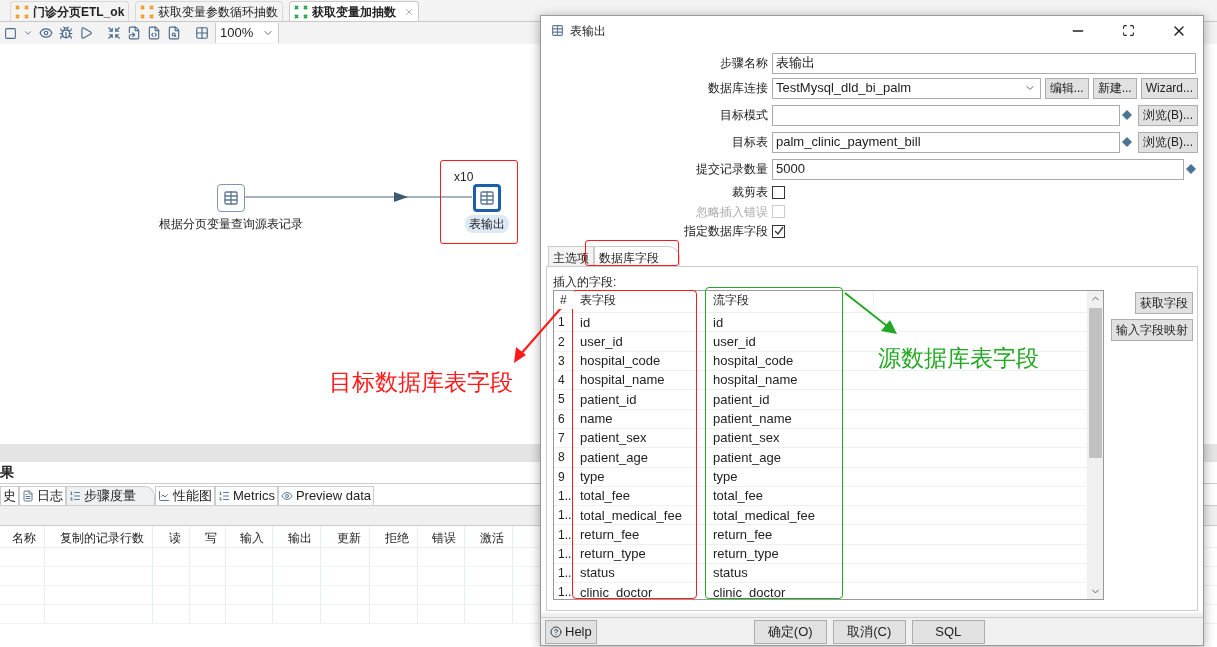 Image resolution: width=1217 pixels, height=647 pixels. Describe the element at coordinates (249, 536) in the screenshot. I see `column-header: 输入` at that location.